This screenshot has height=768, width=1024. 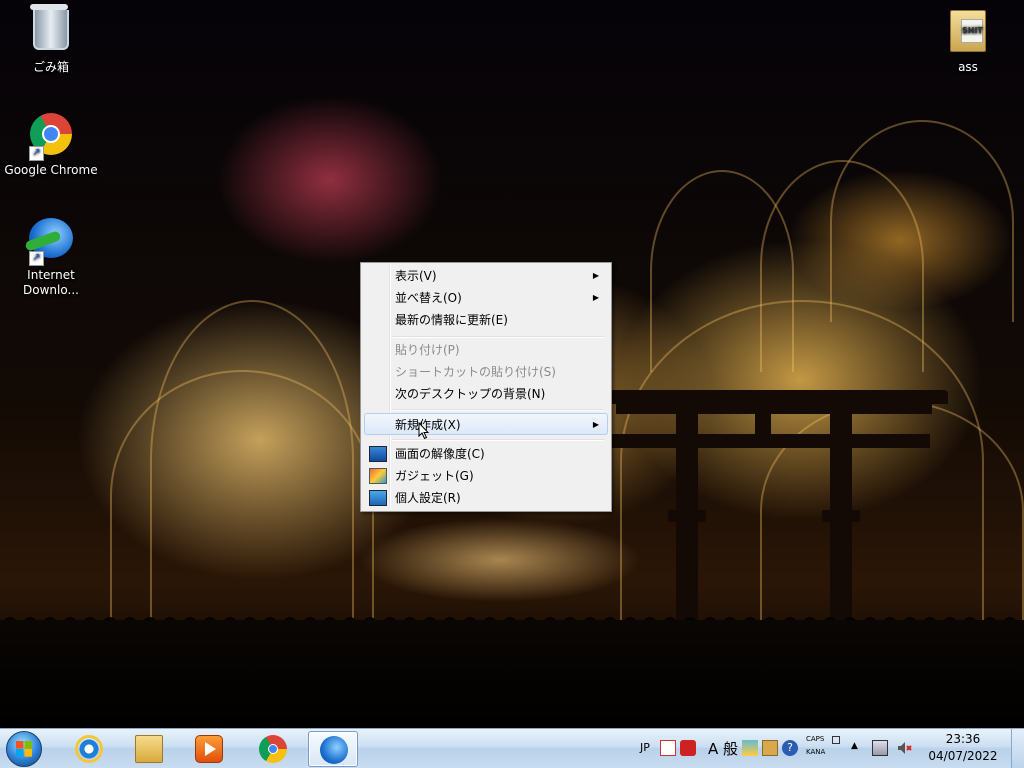 What do you see at coordinates (723, 748) in the screenshot?
I see `ime-mode-indicator: A 般` at bounding box center [723, 748].